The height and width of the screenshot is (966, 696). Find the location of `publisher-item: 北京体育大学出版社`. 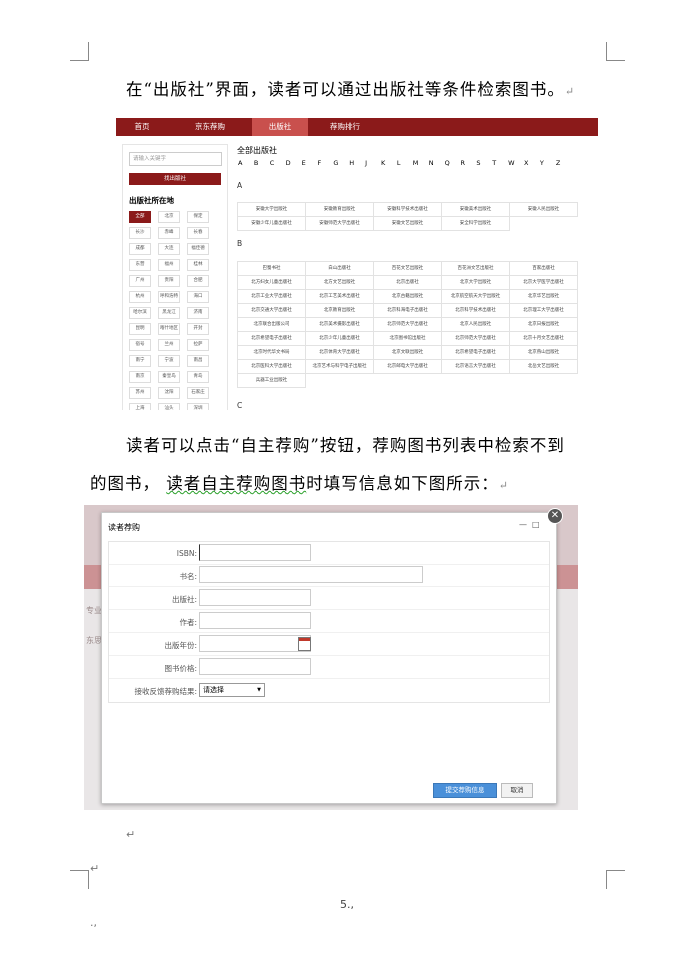

publisher-item: 北京体育大学出版社 is located at coordinates (339, 352).